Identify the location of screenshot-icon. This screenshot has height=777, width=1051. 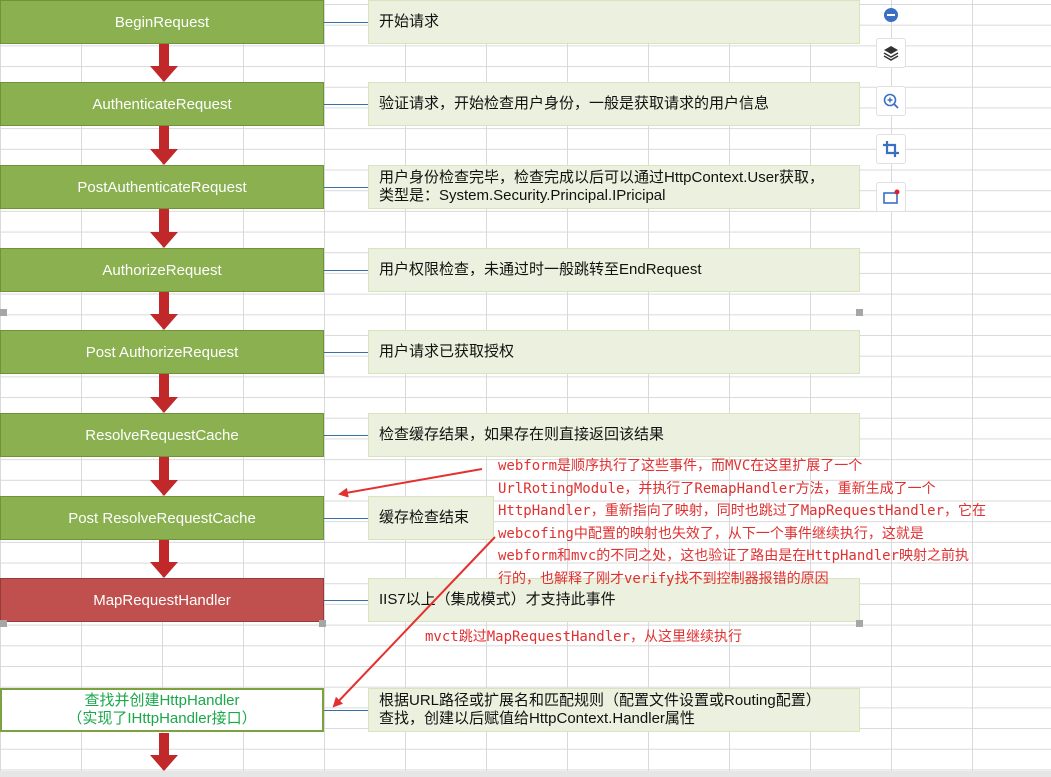
(891, 196).